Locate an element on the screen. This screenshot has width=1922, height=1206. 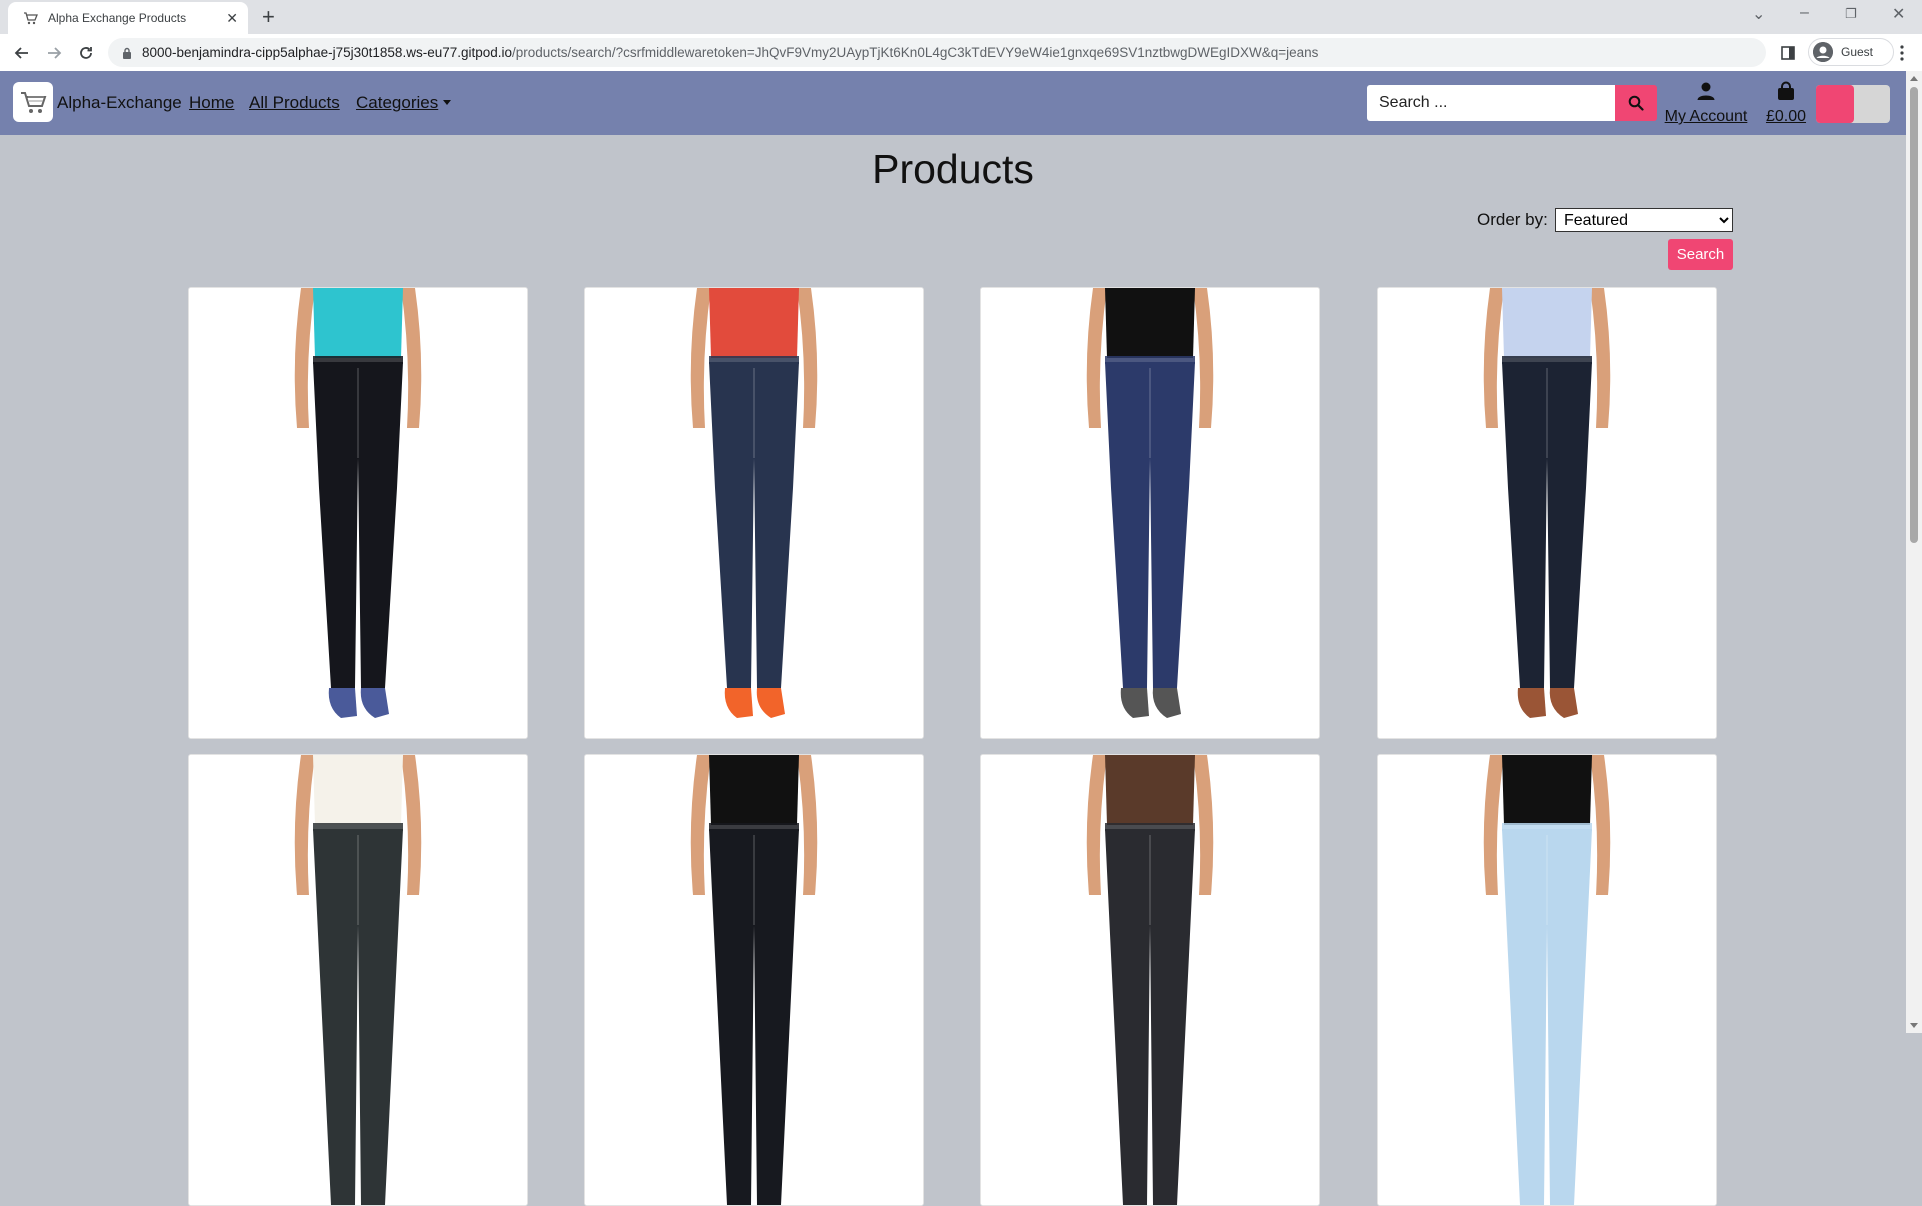
scroll-up-icon is located at coordinates (1914, 78).